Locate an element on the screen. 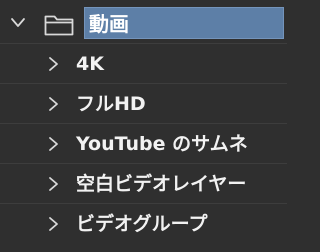 The height and width of the screenshot is (252, 320). layer-item-label: 空白ビデオレイヤー is located at coordinates (161, 184).